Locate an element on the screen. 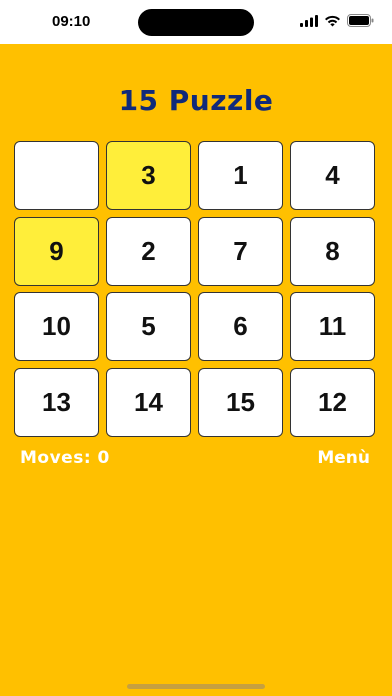 This screenshot has width=392, height=696. puzzle-tile: 1 is located at coordinates (240, 175).